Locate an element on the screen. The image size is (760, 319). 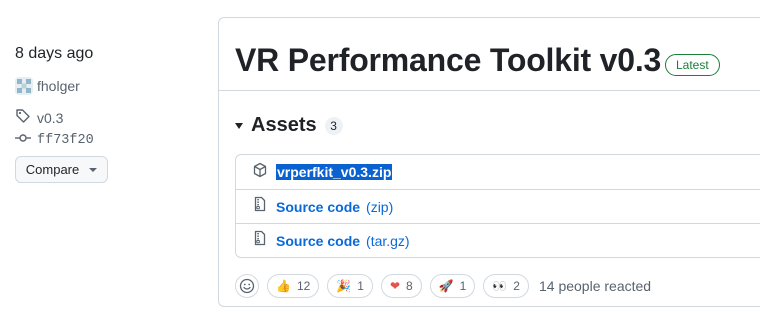
asset-row: Source code (zip) is located at coordinates (498, 206).